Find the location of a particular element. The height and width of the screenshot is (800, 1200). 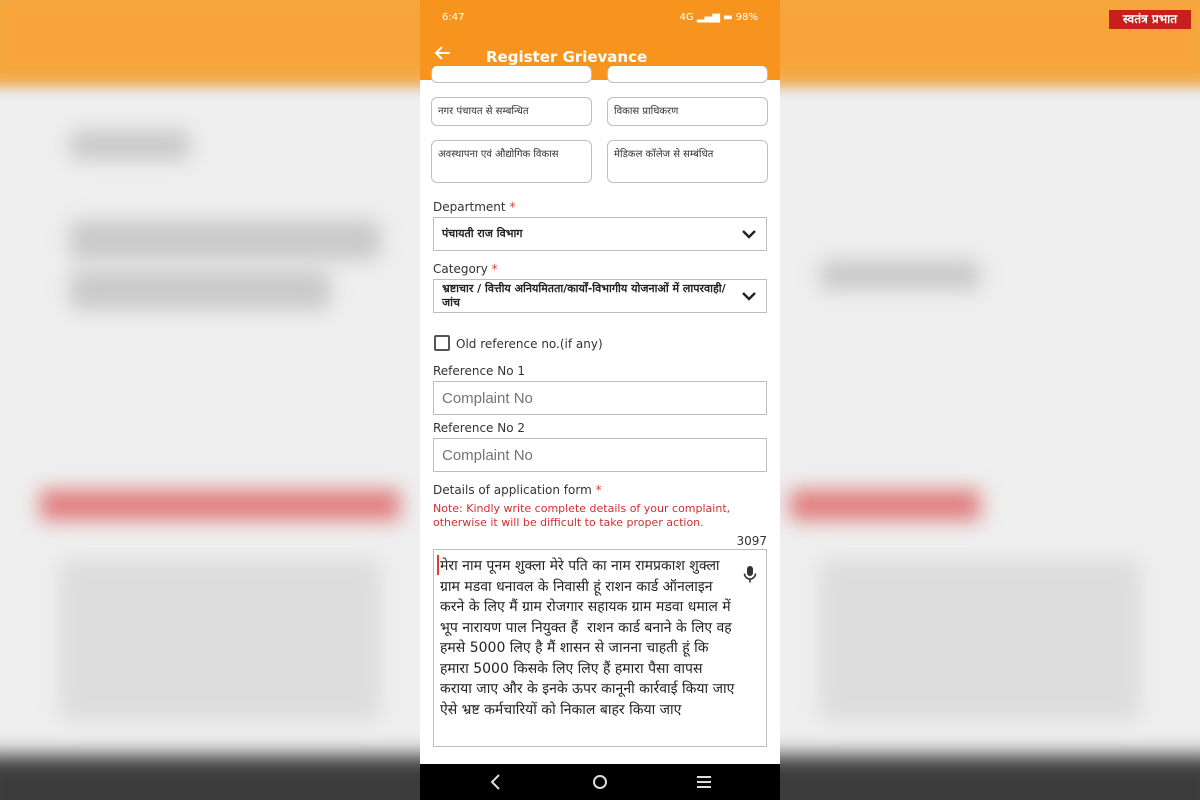

department-select: पंचायती राज विभाग is located at coordinates (600, 234).